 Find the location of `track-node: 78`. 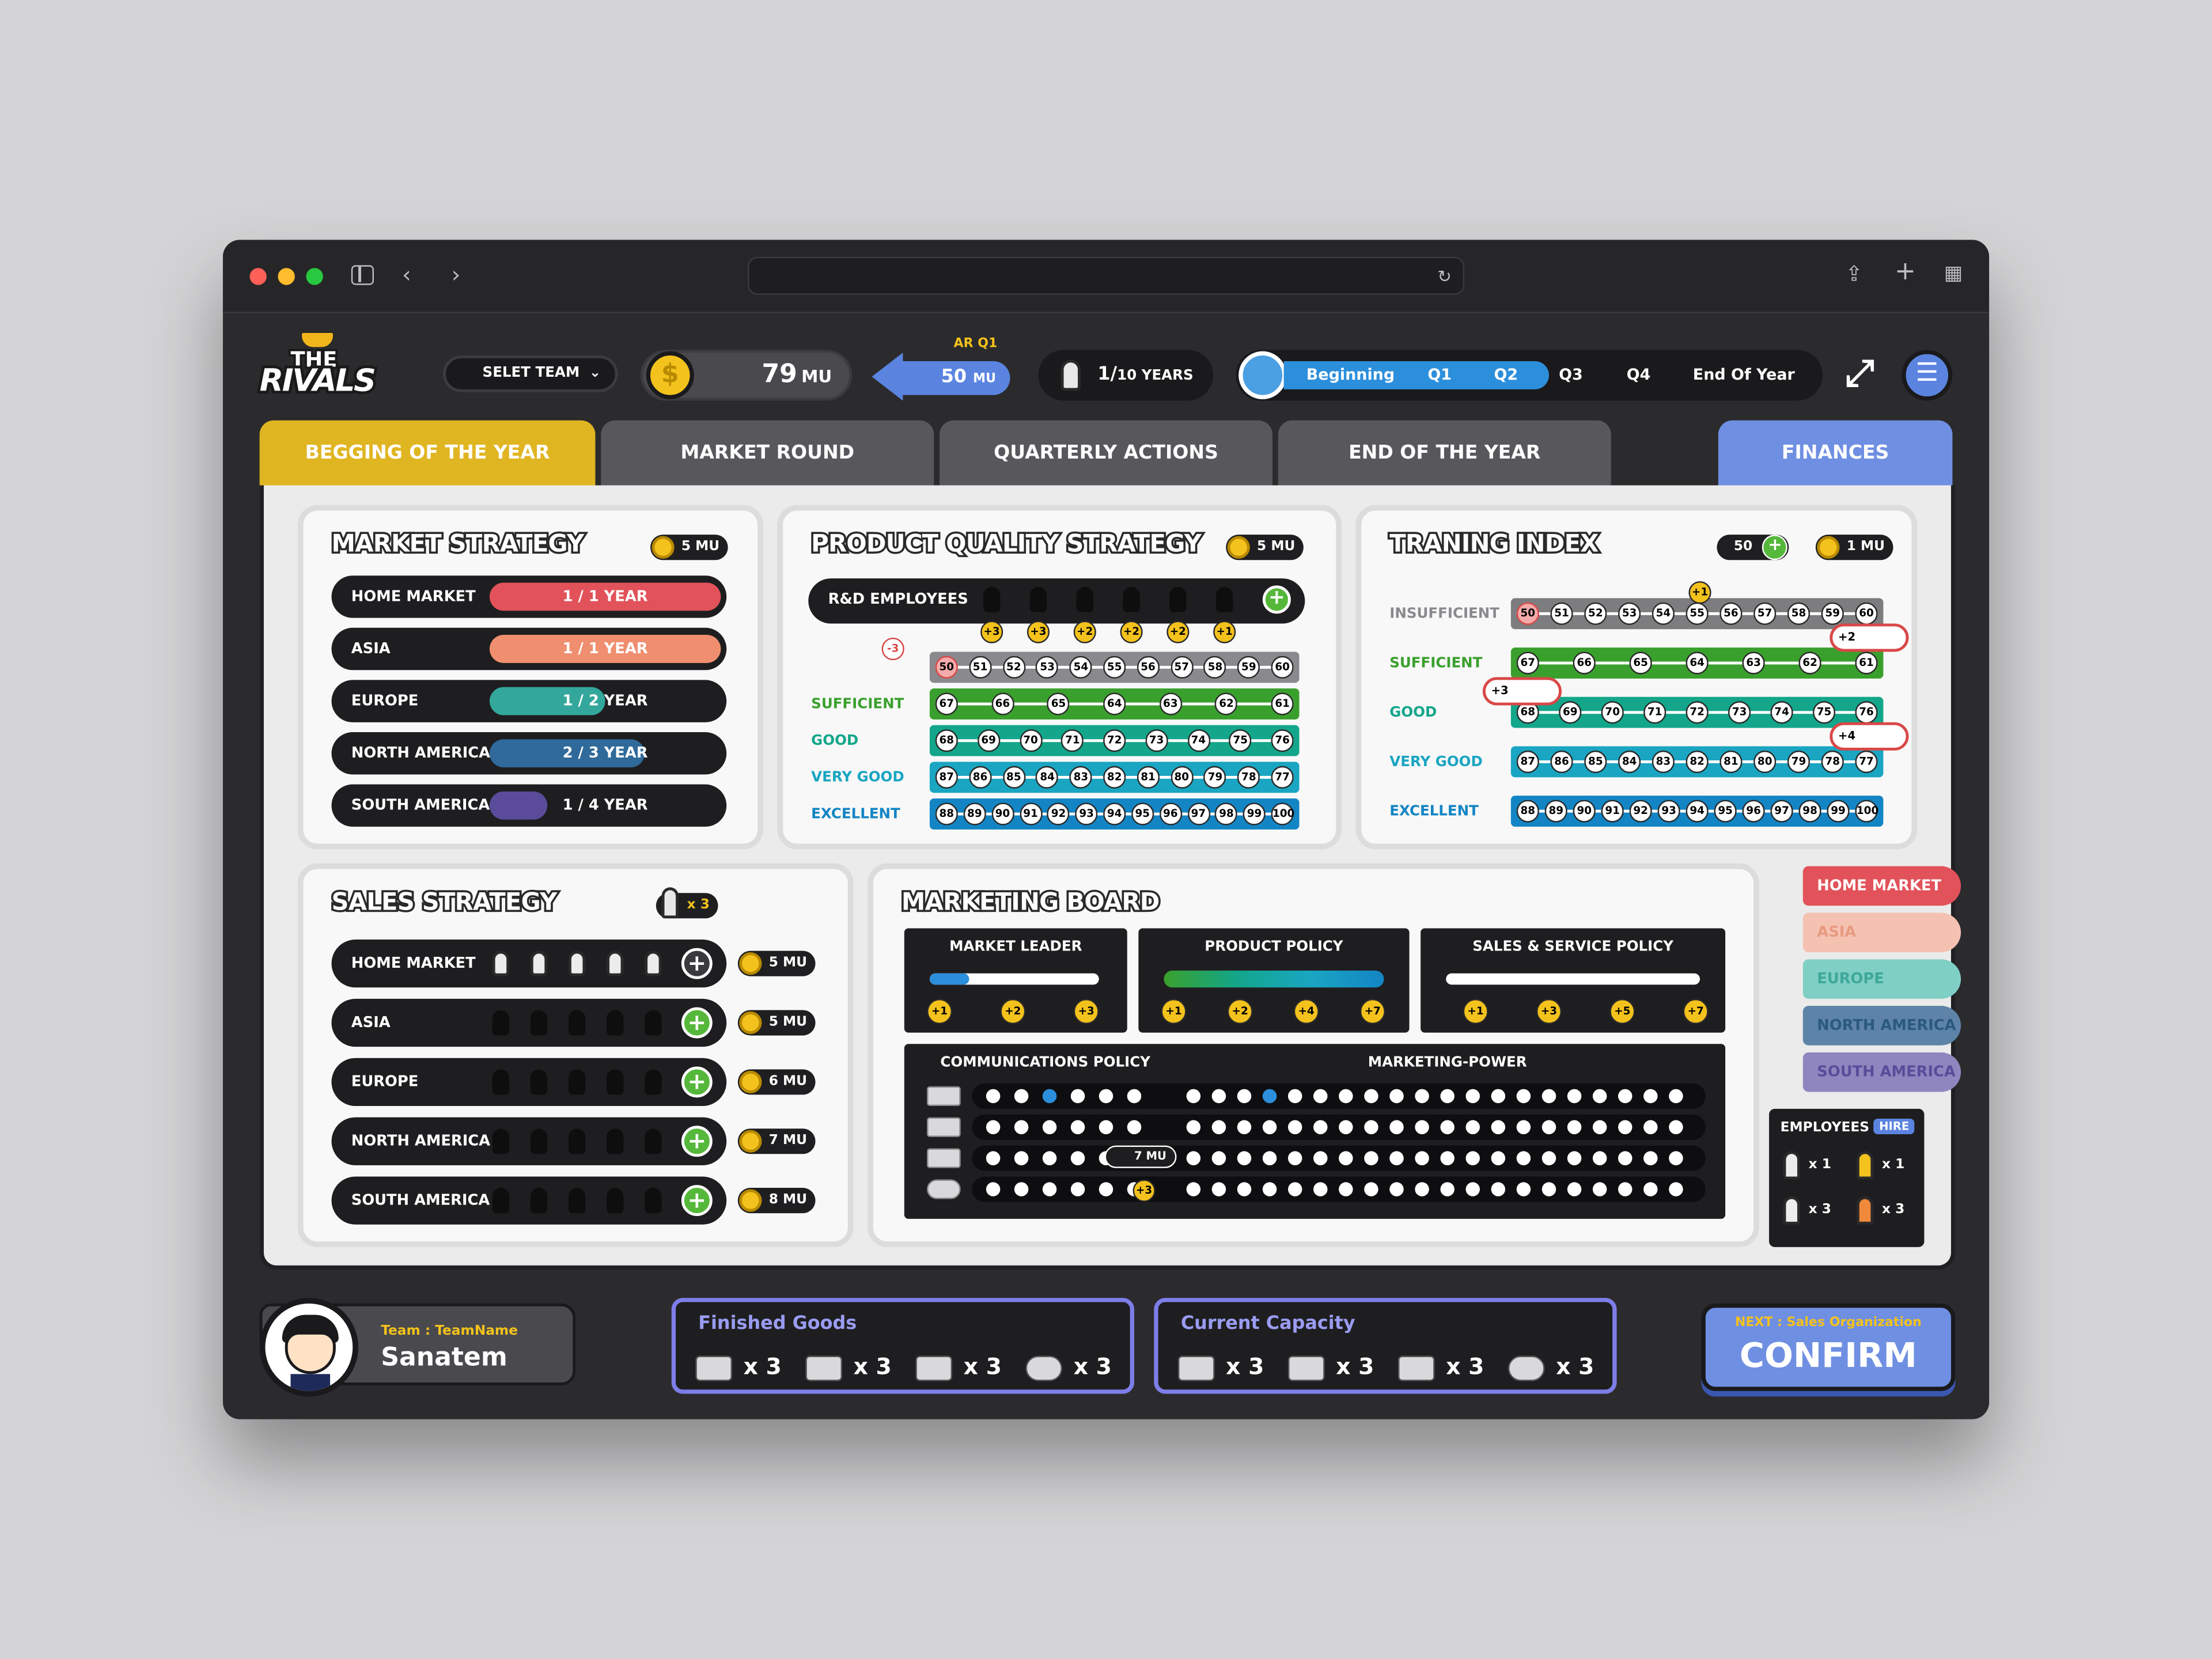

track-node: 78 is located at coordinates (1832, 762).